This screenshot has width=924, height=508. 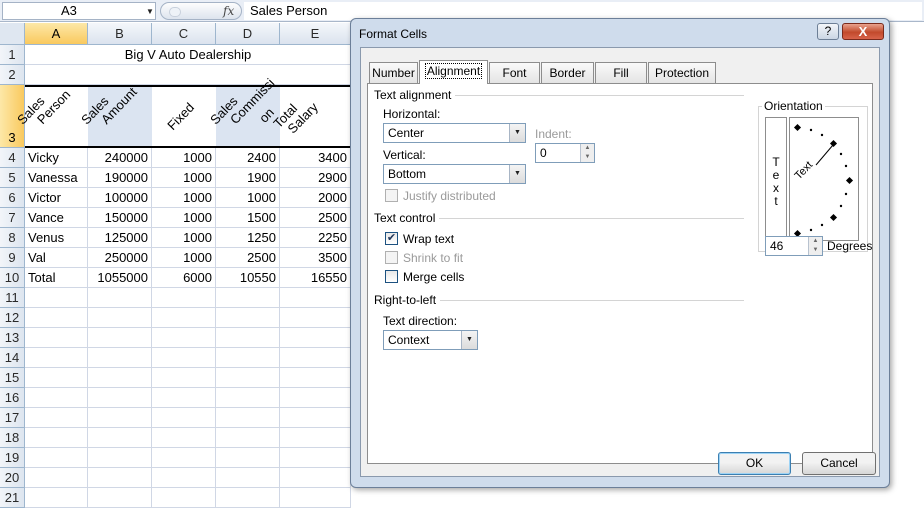 What do you see at coordinates (12, 218) in the screenshot?
I see `row-header-7: 7` at bounding box center [12, 218].